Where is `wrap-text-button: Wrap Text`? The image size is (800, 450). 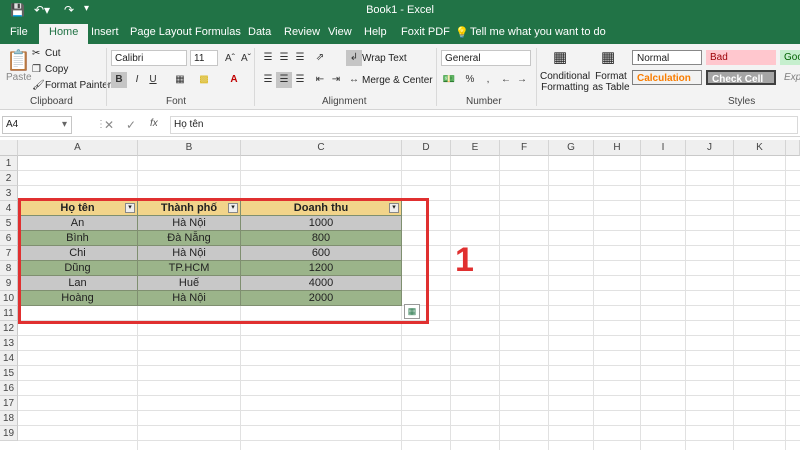
wrap-text-button: Wrap Text is located at coordinates (384, 58).